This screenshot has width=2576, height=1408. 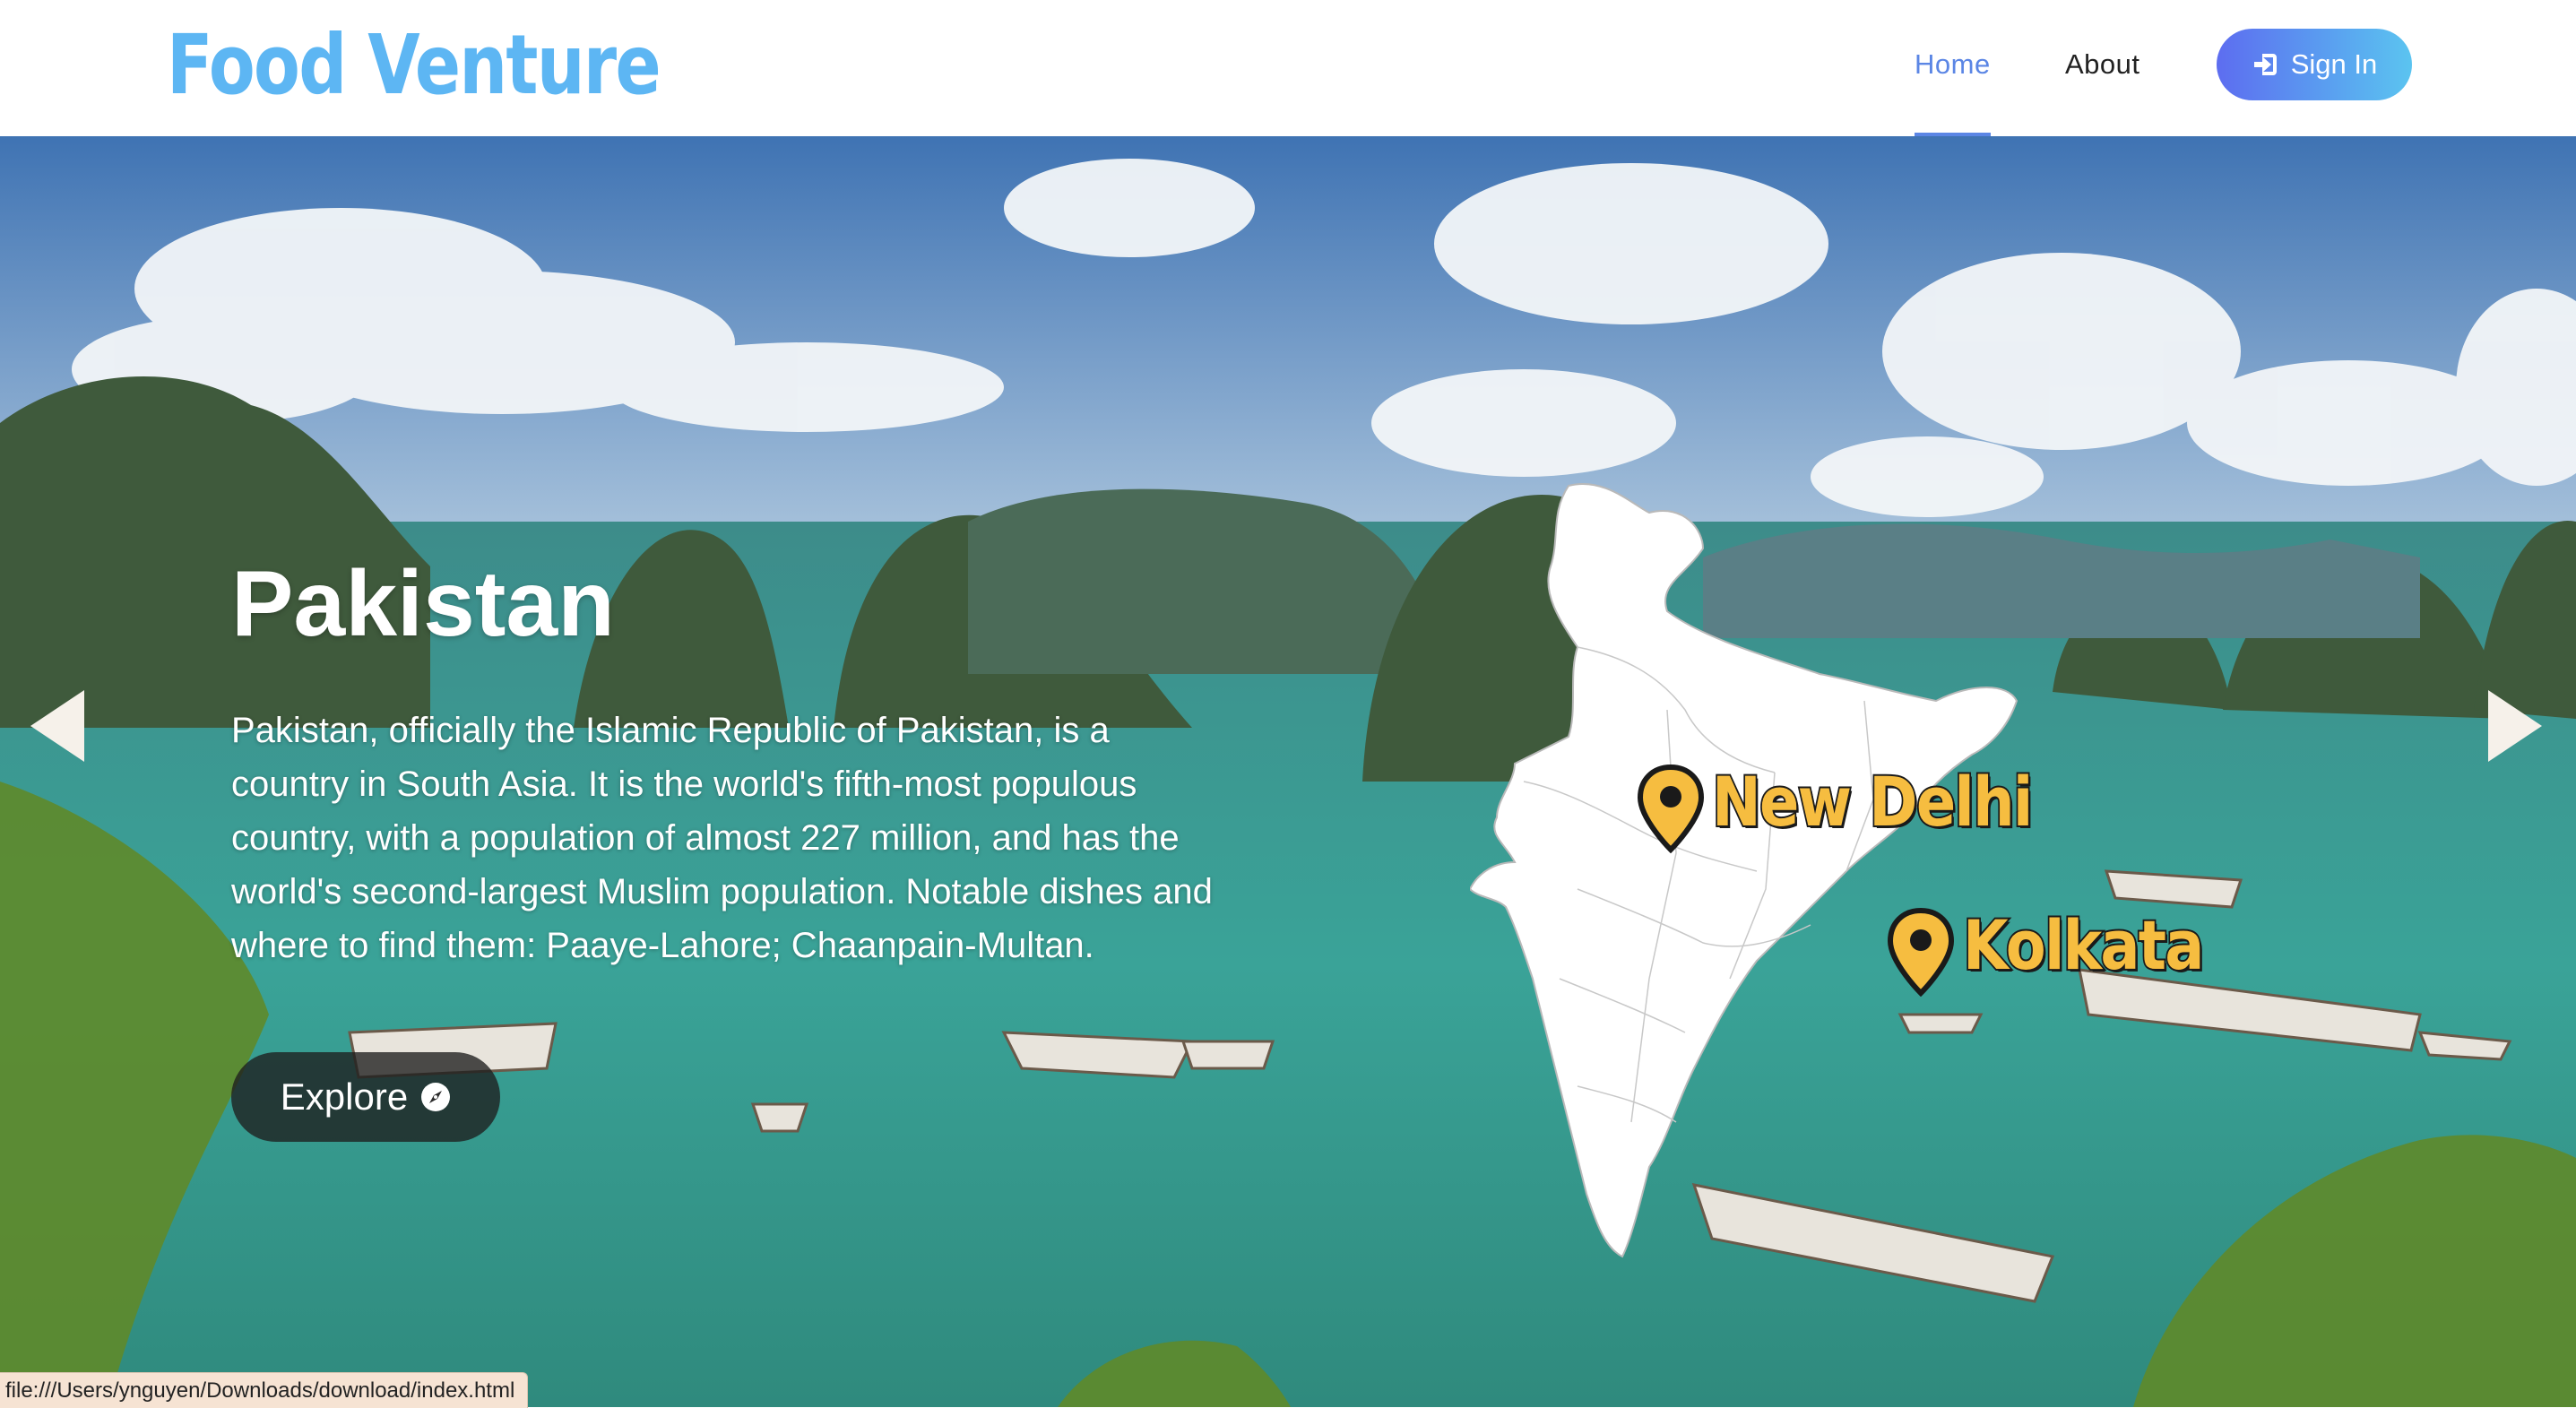 I want to click on top-navbar: Food Venture Home About Sign In, so click(x=1288, y=68).